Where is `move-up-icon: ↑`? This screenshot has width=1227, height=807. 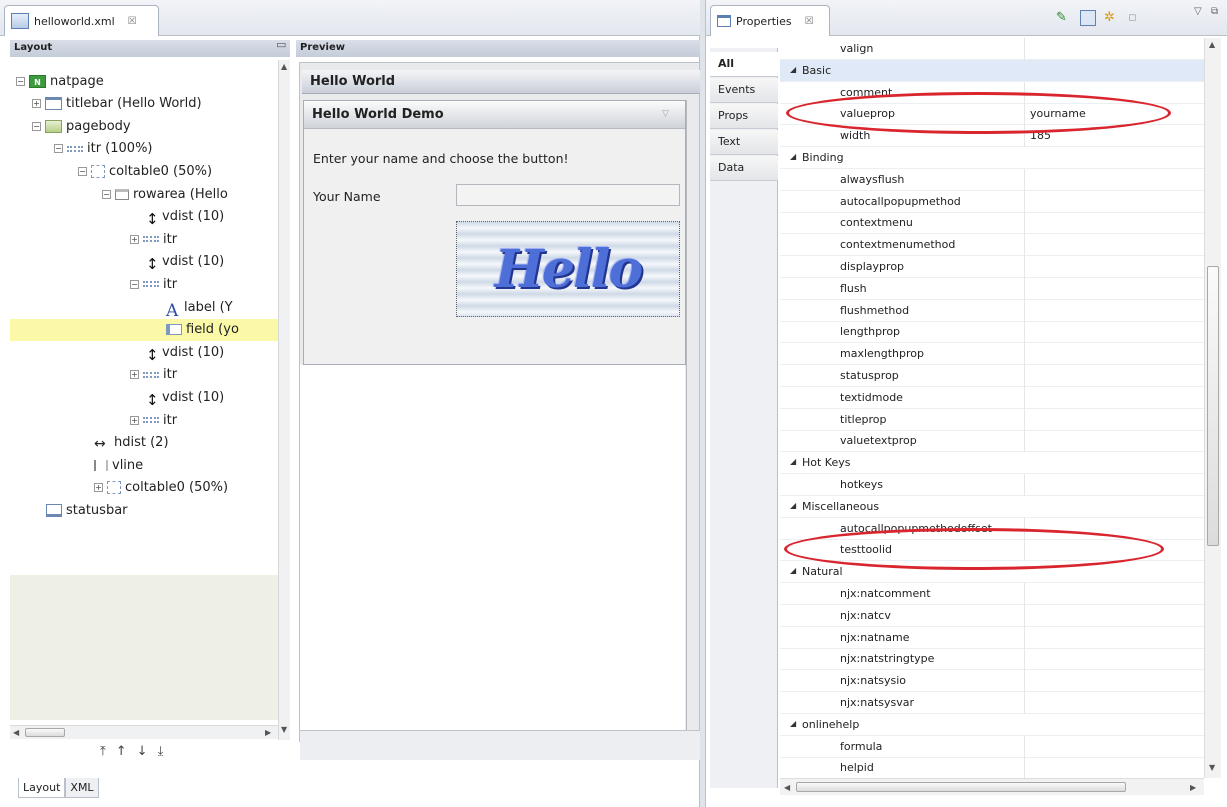 move-up-icon: ↑ is located at coordinates (121, 751).